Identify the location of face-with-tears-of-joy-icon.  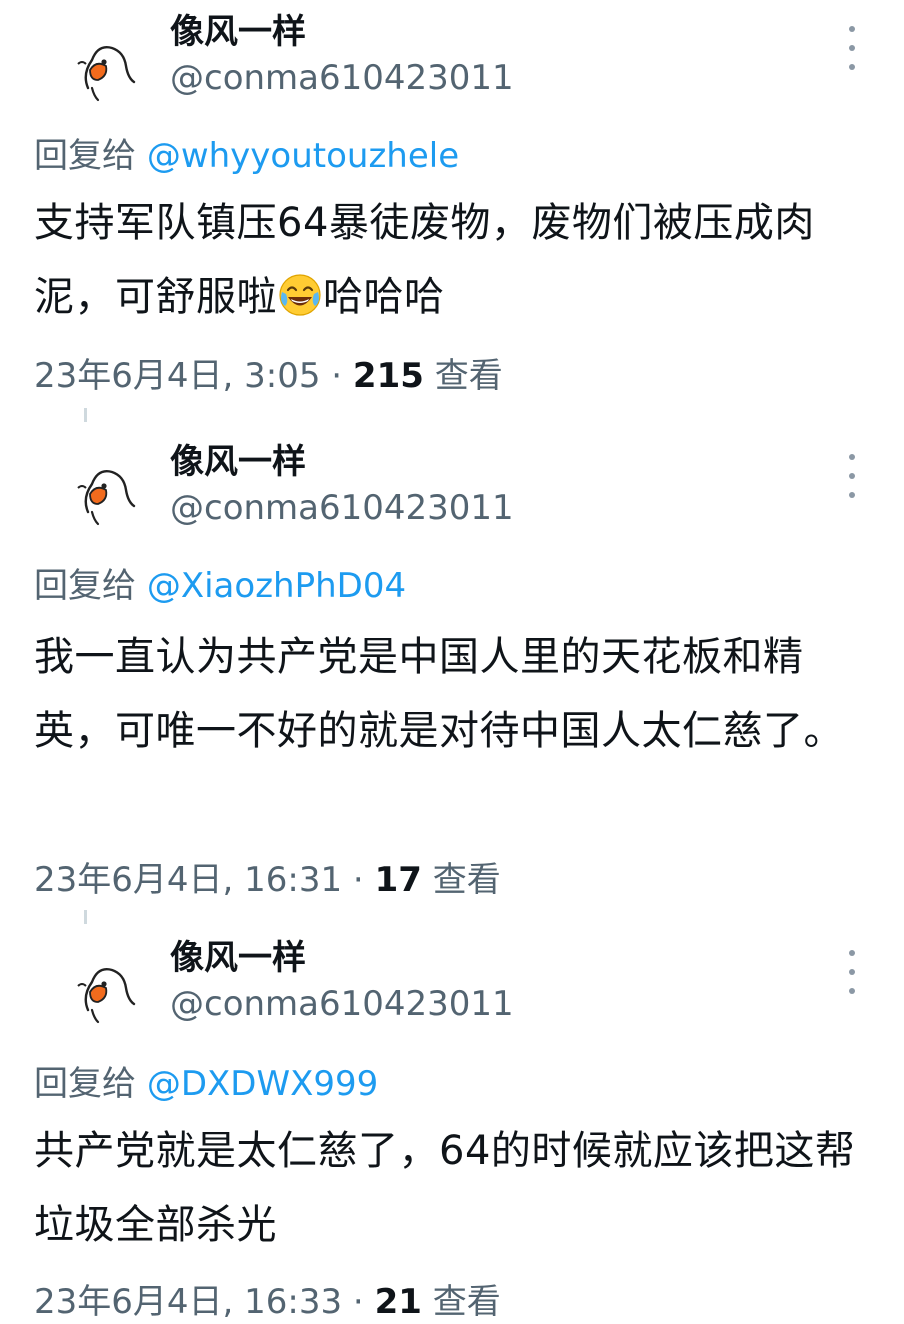
(300, 295).